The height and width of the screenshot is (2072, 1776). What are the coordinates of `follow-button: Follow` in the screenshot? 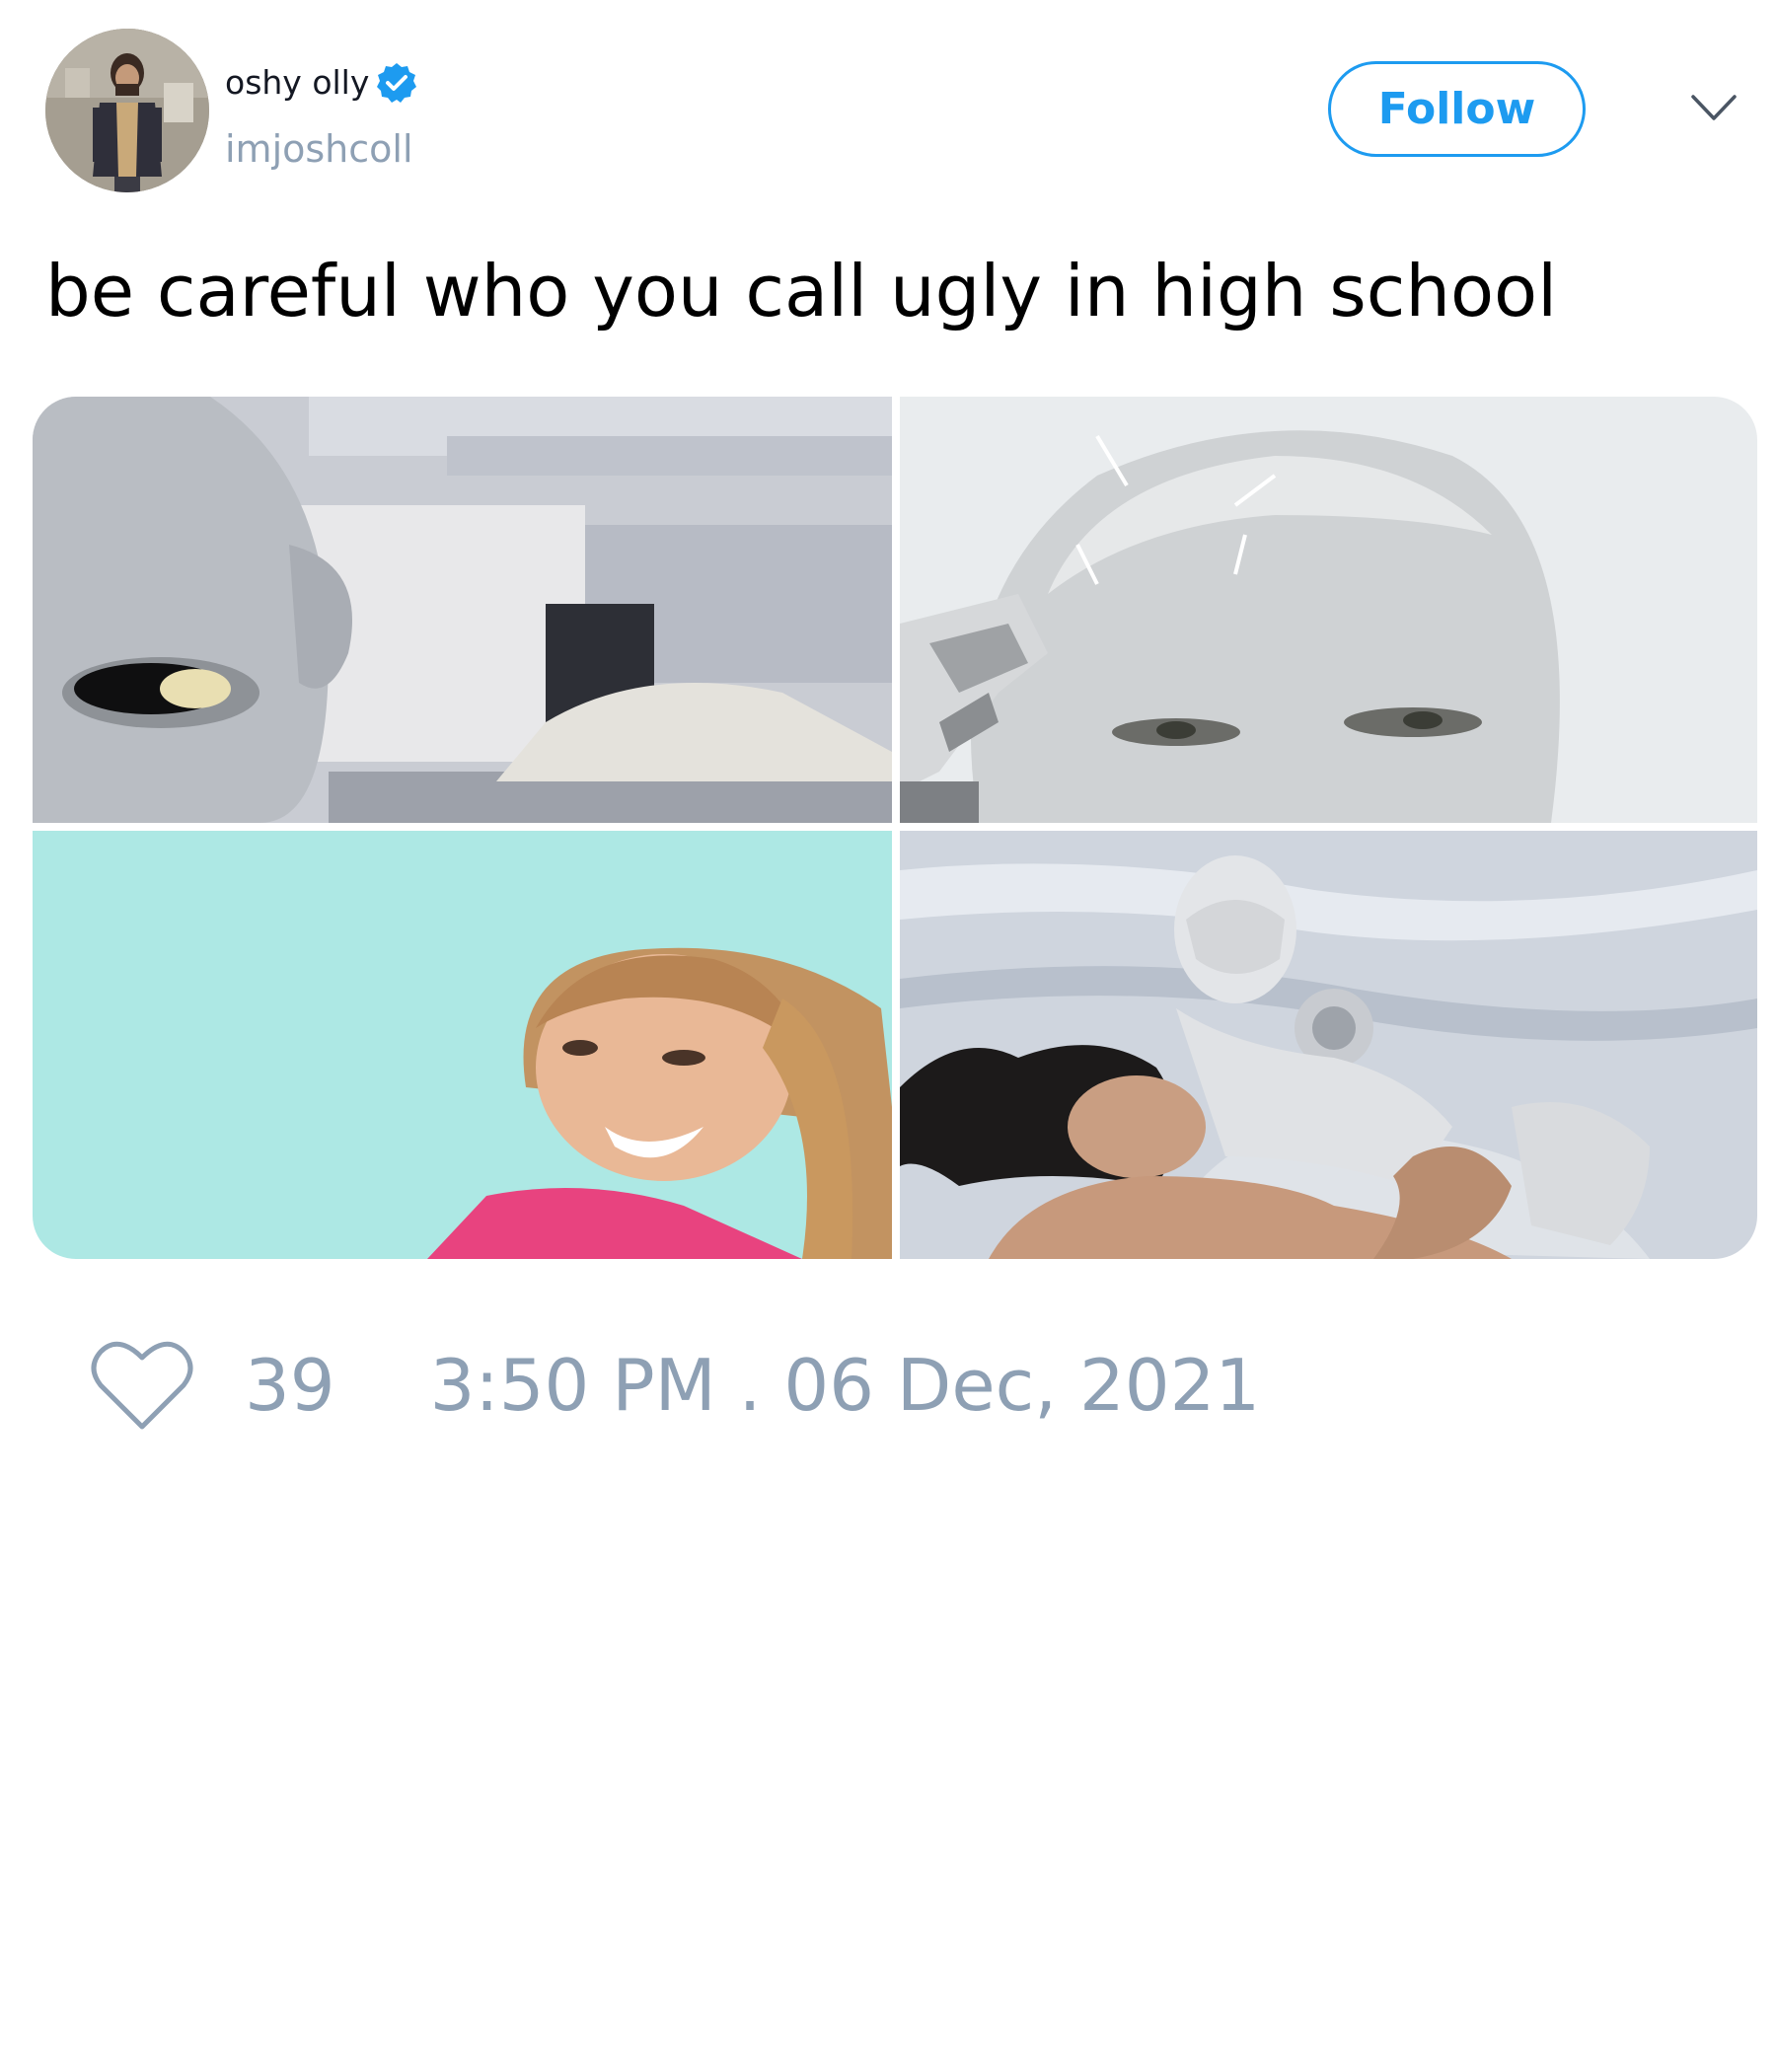 It's located at (1457, 109).